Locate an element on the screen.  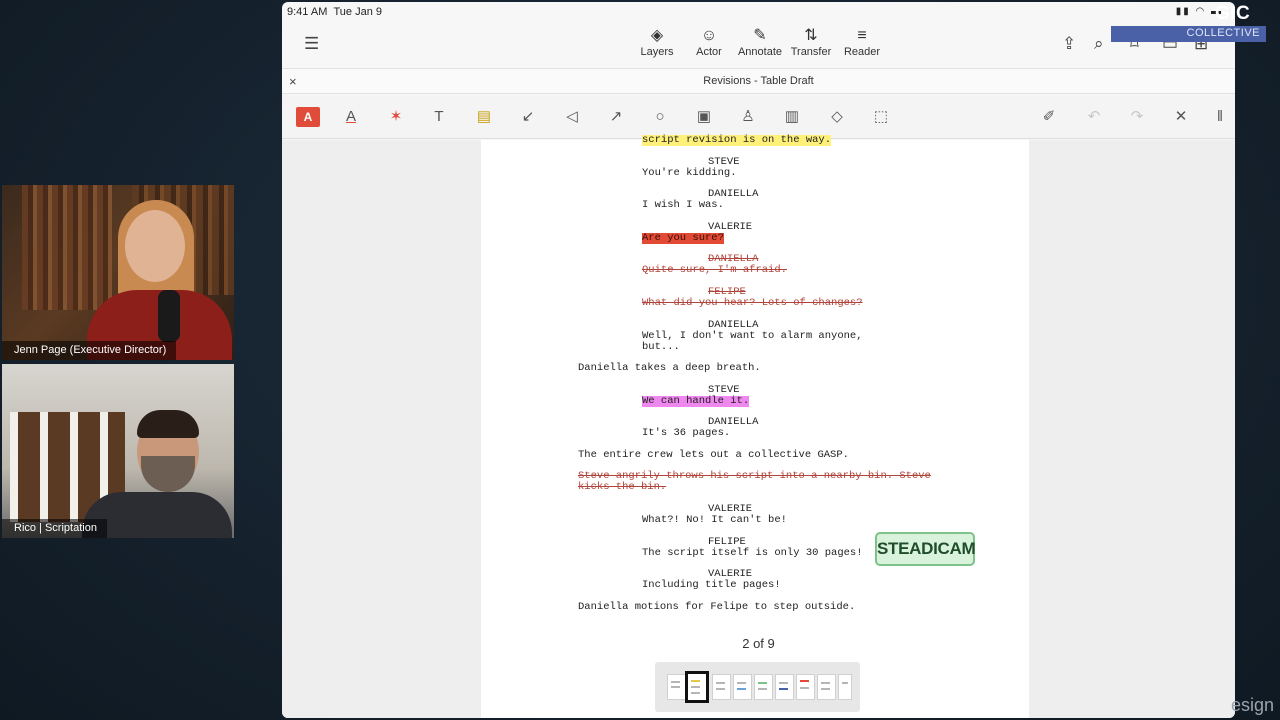
brand-logo-banner: COLLECTIVE is located at coordinates (1188, 34).